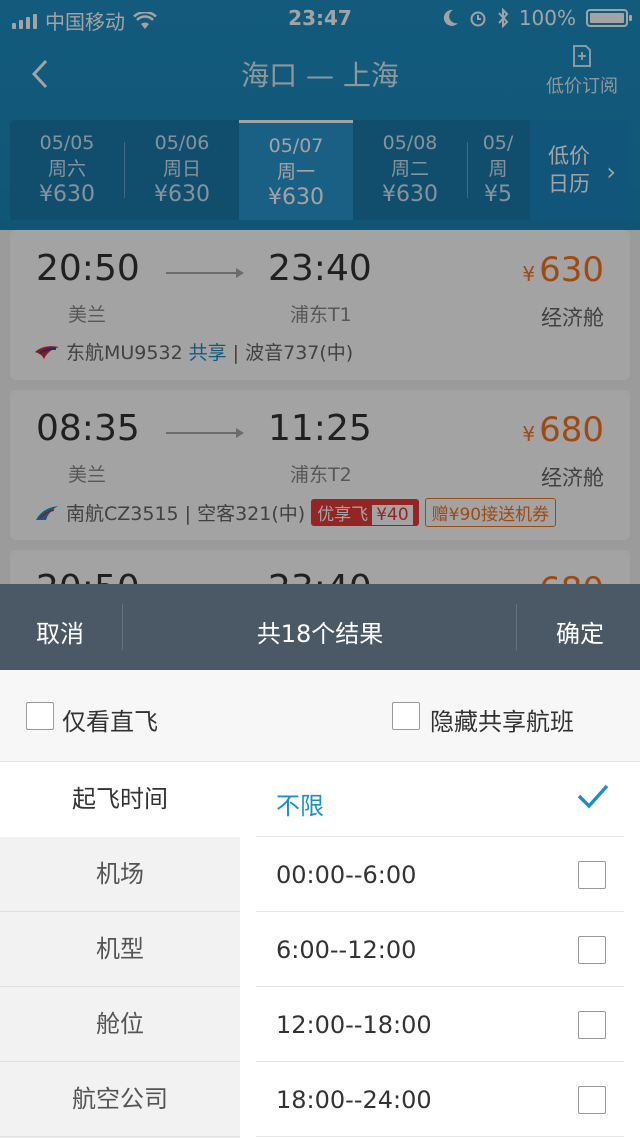  I want to click on checkmark-icon, so click(593, 796).